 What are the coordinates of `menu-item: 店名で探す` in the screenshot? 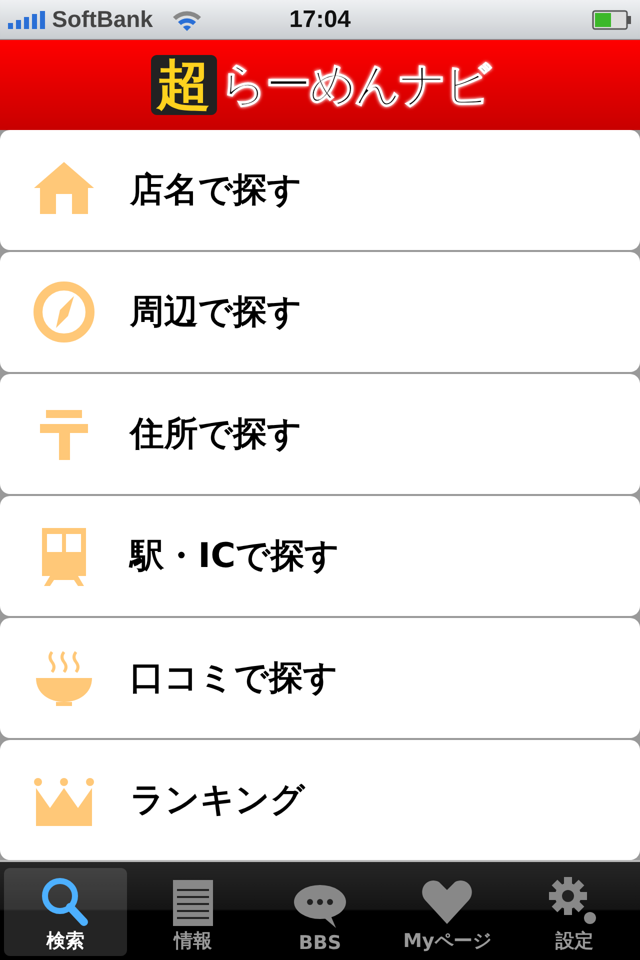 It's located at (320, 190).